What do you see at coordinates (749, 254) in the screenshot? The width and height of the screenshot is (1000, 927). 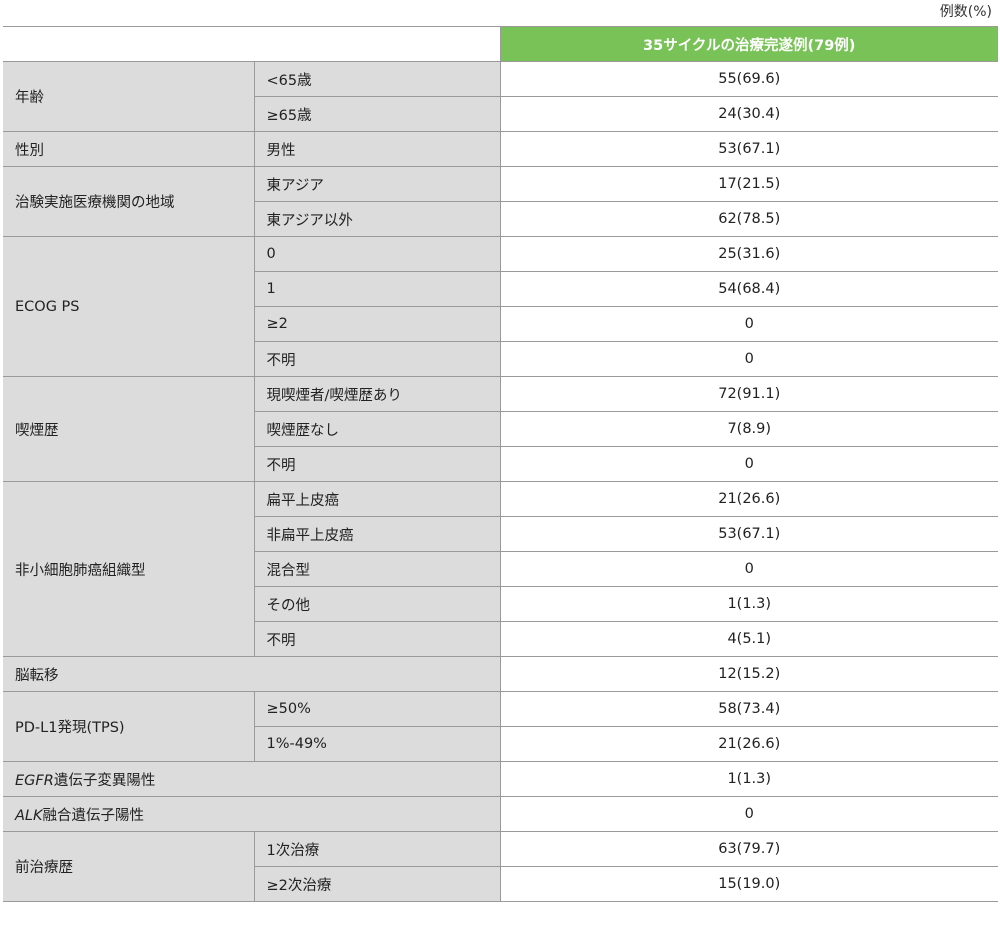 I see `value-cell: 25(31.6)` at bounding box center [749, 254].